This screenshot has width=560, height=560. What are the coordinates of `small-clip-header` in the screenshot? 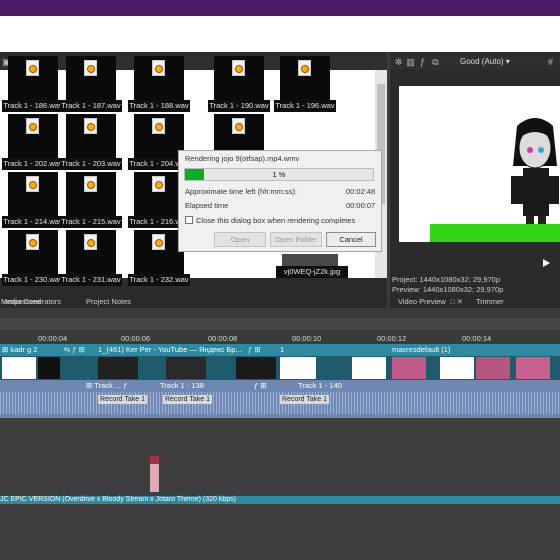 It's located at (154, 460).